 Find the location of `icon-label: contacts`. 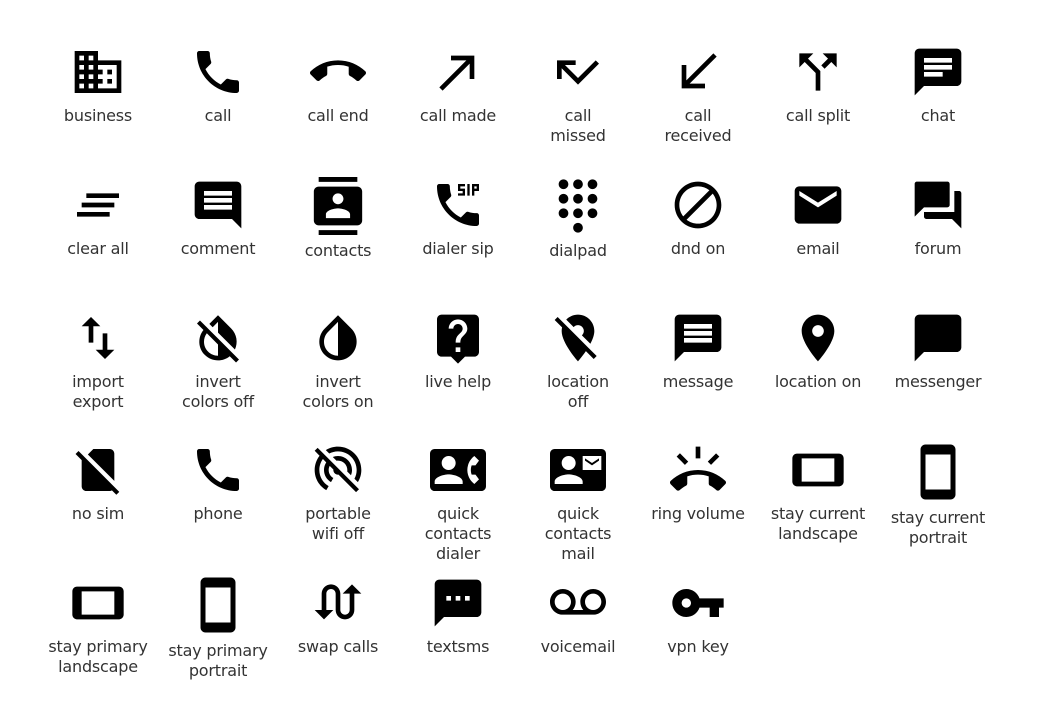

icon-label: contacts is located at coordinates (338, 250).